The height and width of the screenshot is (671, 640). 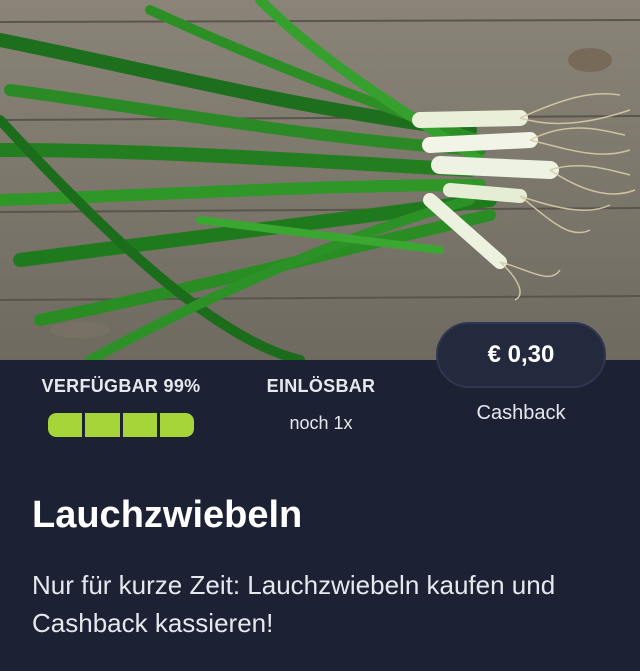 What do you see at coordinates (321, 423) in the screenshot?
I see `redeemable-value: noch 1x` at bounding box center [321, 423].